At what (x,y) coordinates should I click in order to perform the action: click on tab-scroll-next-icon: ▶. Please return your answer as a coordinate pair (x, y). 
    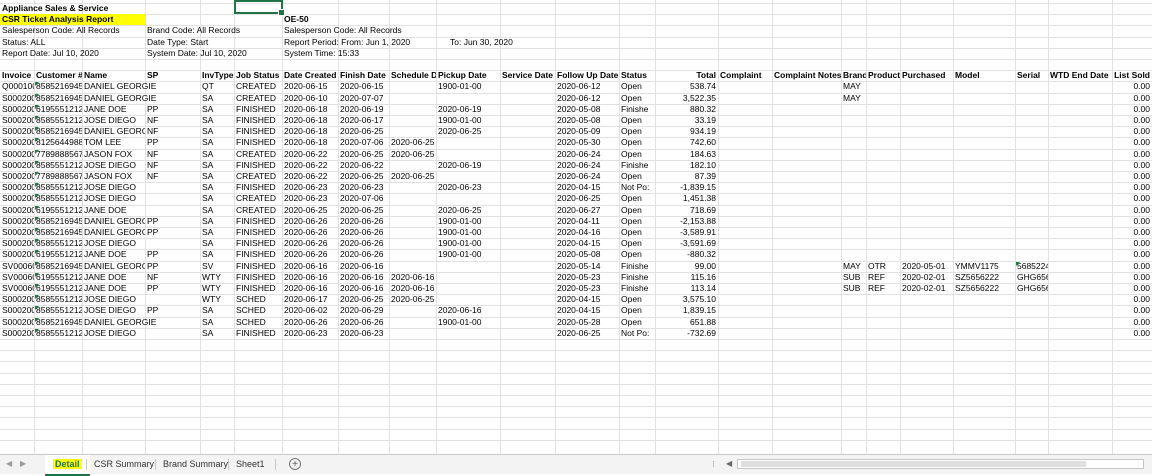
    Looking at the image, I should click on (23, 463).